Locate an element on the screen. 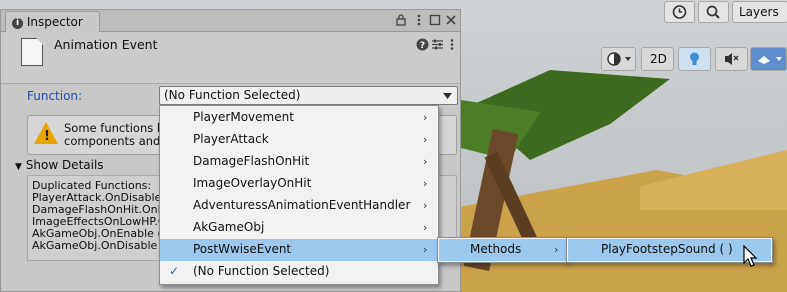 The width and height of the screenshot is (787, 292). menu-item-label: DamageFlashOnHit is located at coordinates (251, 161).